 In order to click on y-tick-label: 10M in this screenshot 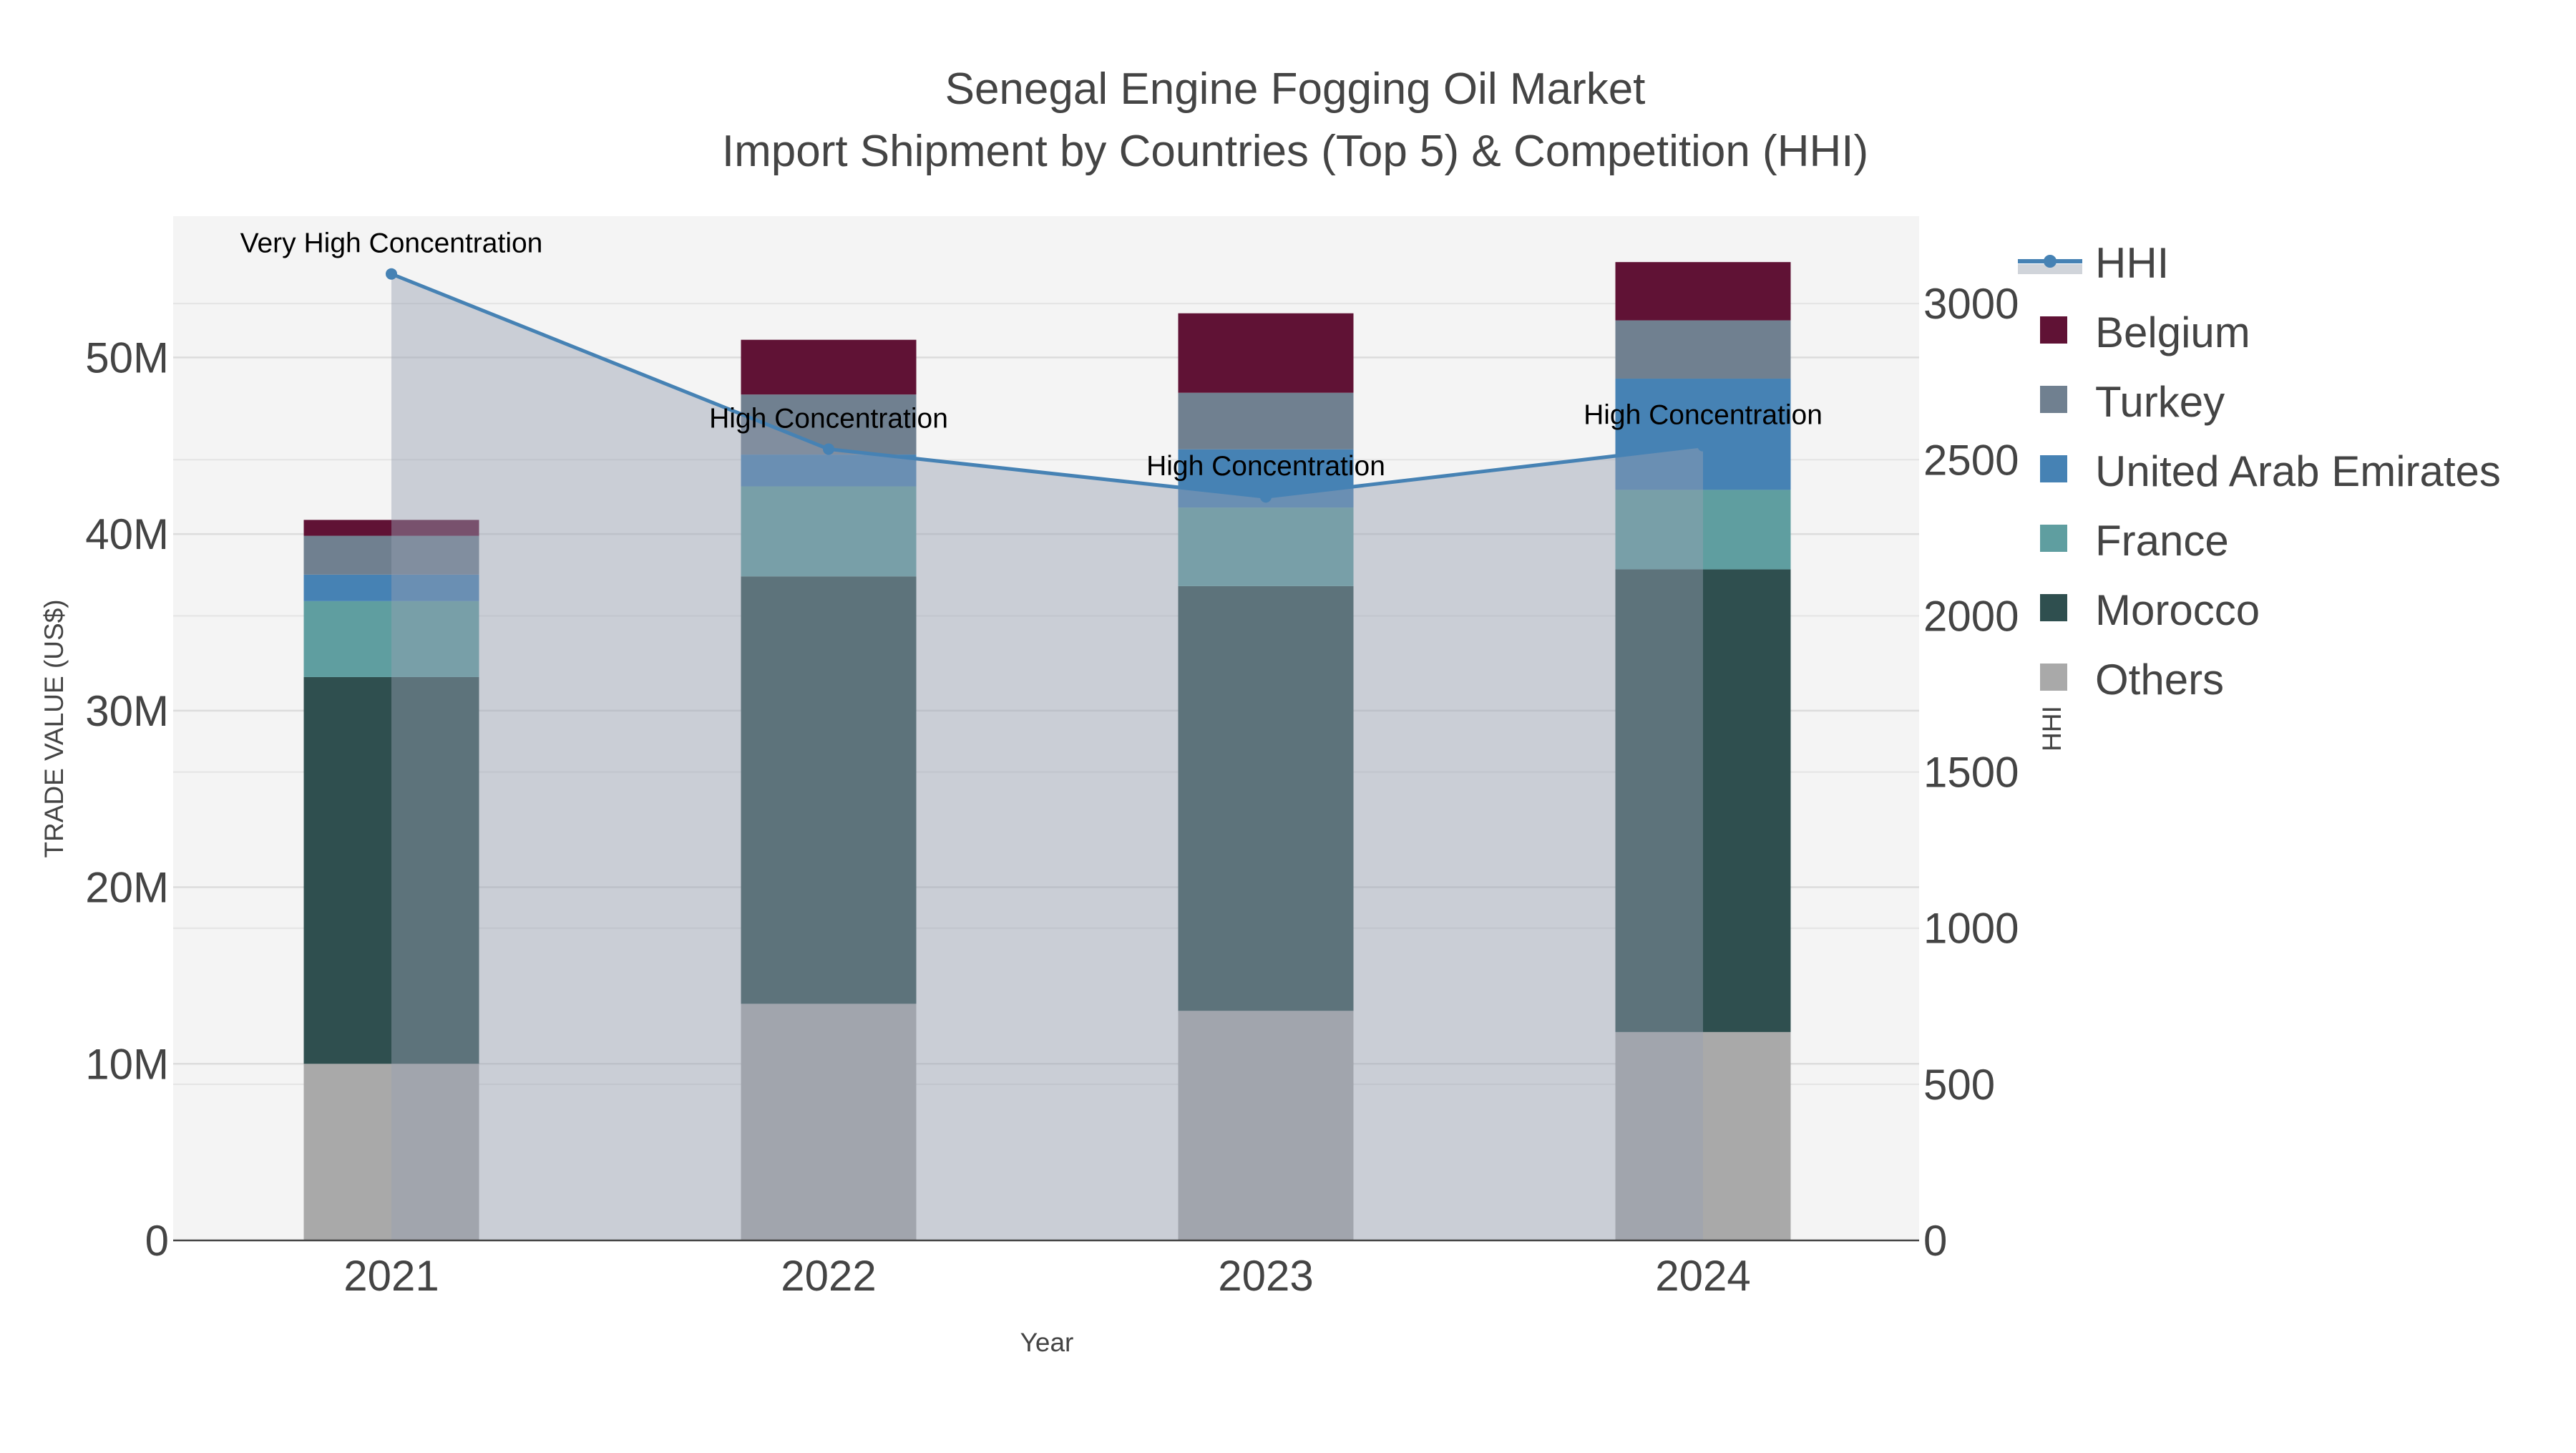, I will do `click(127, 1064)`.